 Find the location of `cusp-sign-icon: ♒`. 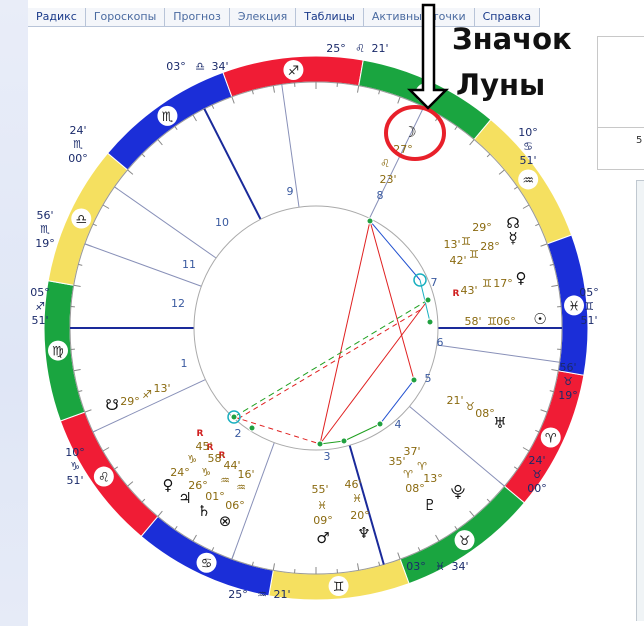

cusp-sign-icon: ♒ is located at coordinates (262, 594).